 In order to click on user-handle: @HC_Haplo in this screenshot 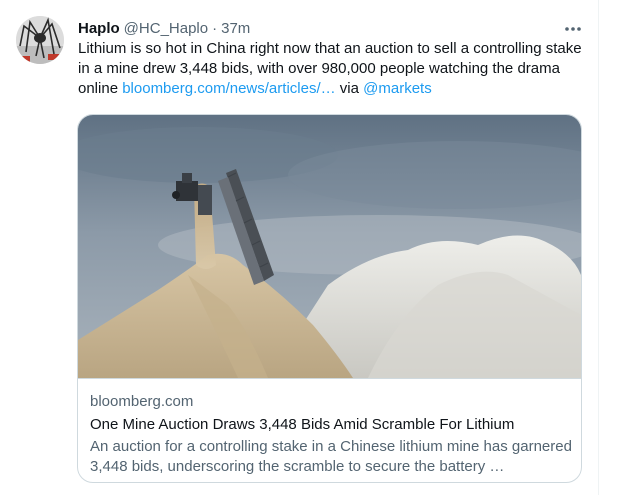, I will do `click(166, 29)`.